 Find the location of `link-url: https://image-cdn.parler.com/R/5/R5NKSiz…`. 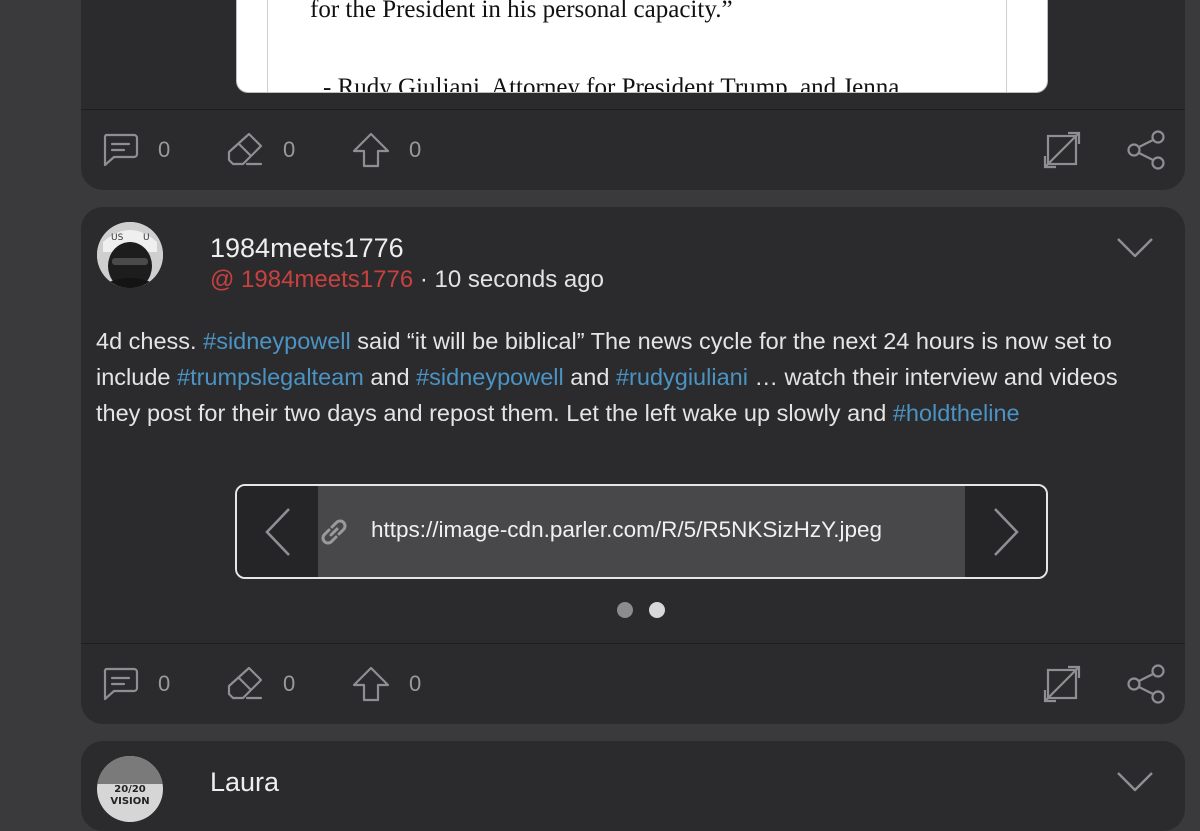

link-url: https://image-cdn.parler.com/R/5/R5NKSiz… is located at coordinates (626, 530).